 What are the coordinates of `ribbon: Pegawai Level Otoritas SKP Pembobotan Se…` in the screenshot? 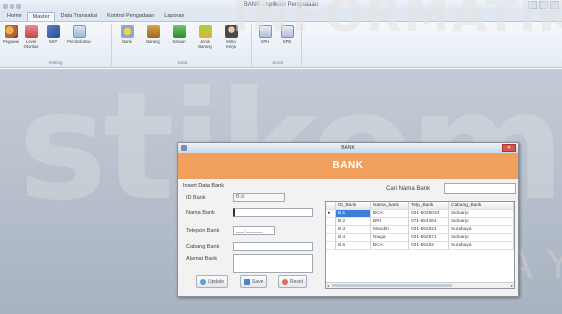 It's located at (281, 45).